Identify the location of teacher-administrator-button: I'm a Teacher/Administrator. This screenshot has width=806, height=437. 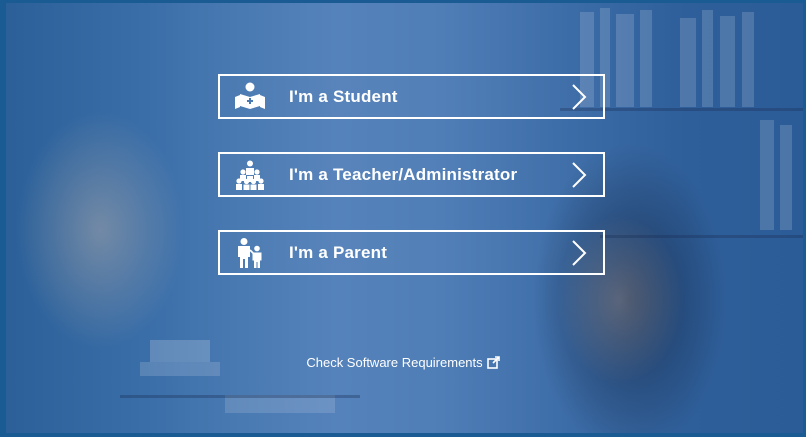
(411, 174).